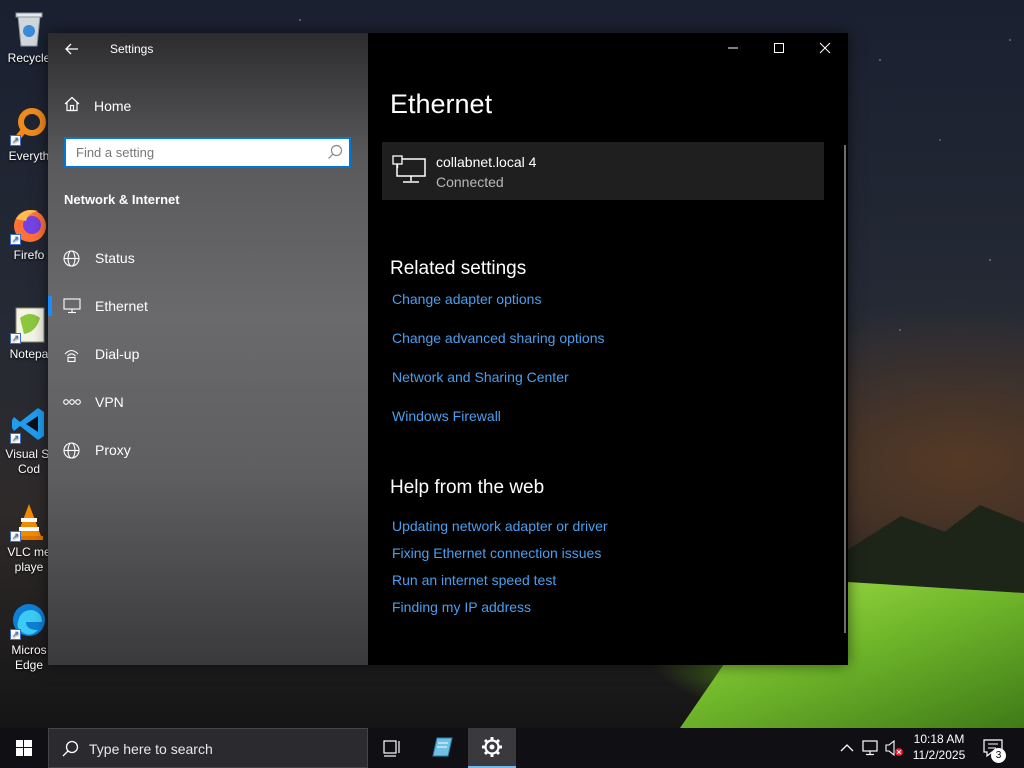  What do you see at coordinates (446, 416) in the screenshot?
I see `link-windows-firewall: Windows Firewall` at bounding box center [446, 416].